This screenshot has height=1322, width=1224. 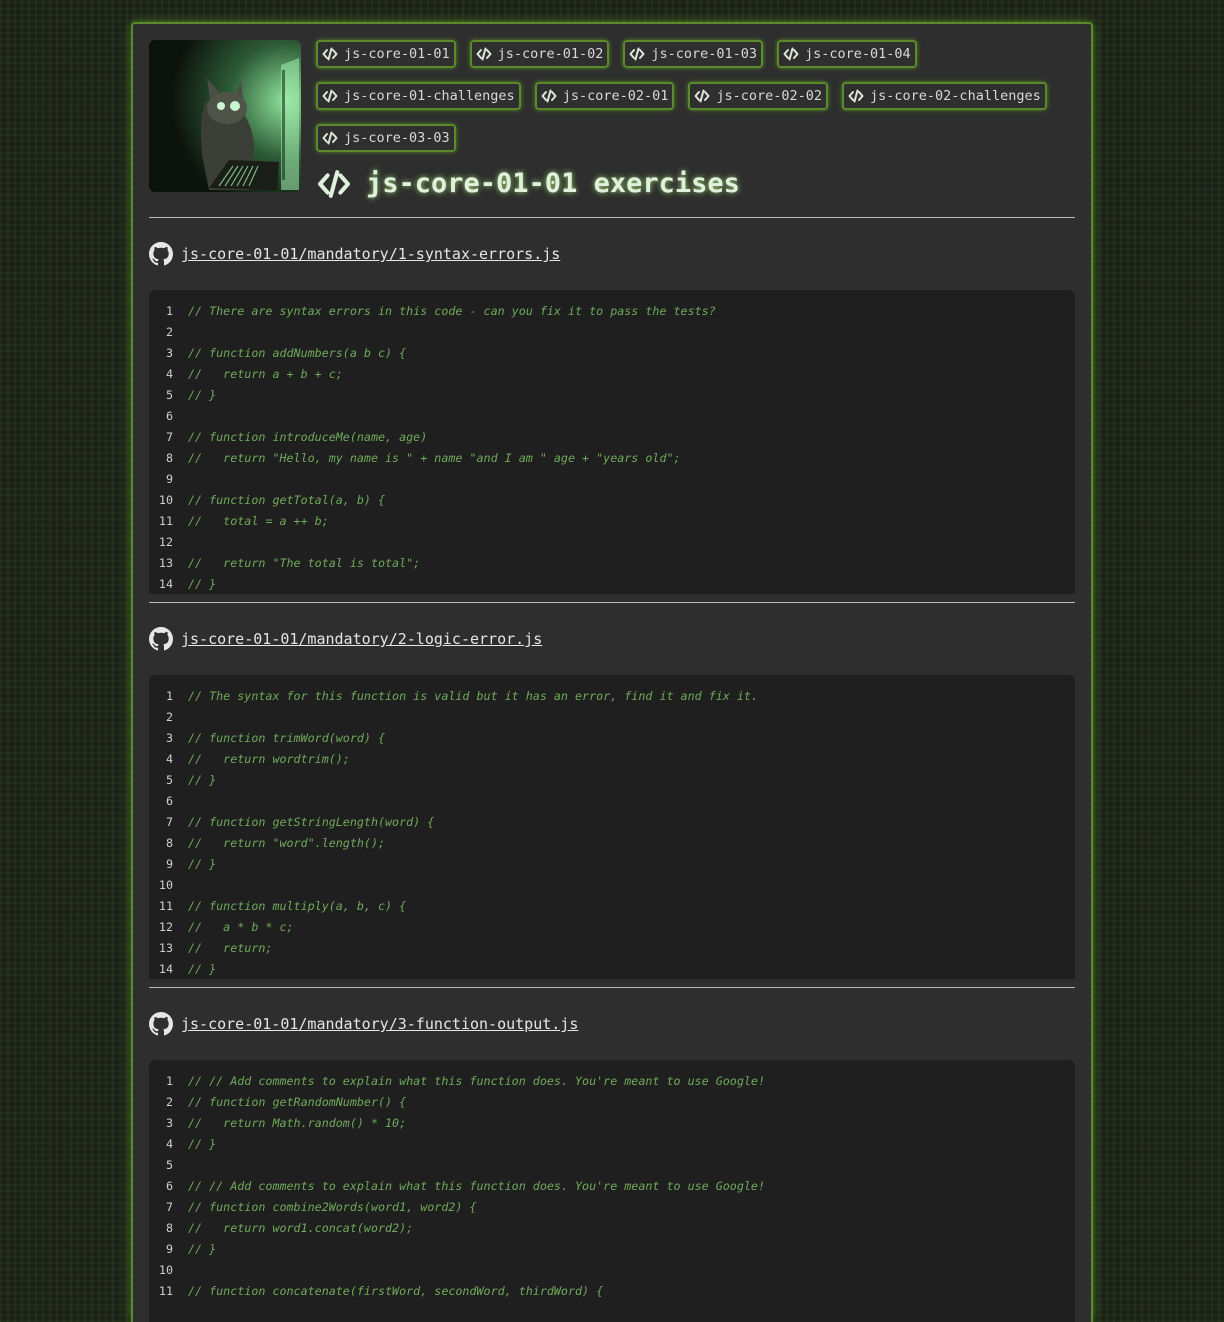 I want to click on code-line: 4// }, so click(x=191, y=1143).